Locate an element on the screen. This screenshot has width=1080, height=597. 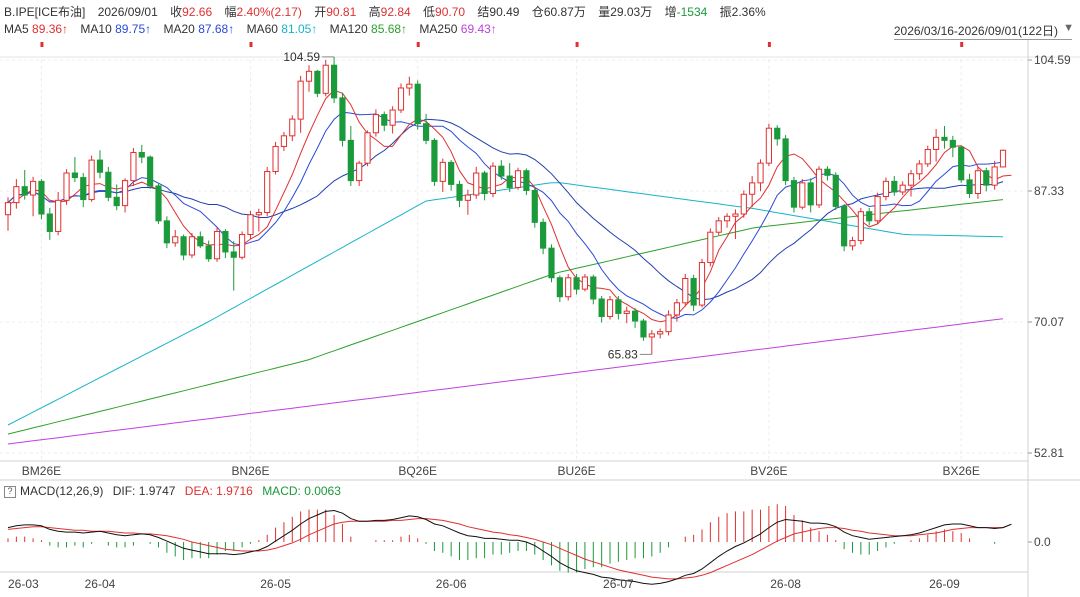
month-label: 26-03 is located at coordinates (23, 584).